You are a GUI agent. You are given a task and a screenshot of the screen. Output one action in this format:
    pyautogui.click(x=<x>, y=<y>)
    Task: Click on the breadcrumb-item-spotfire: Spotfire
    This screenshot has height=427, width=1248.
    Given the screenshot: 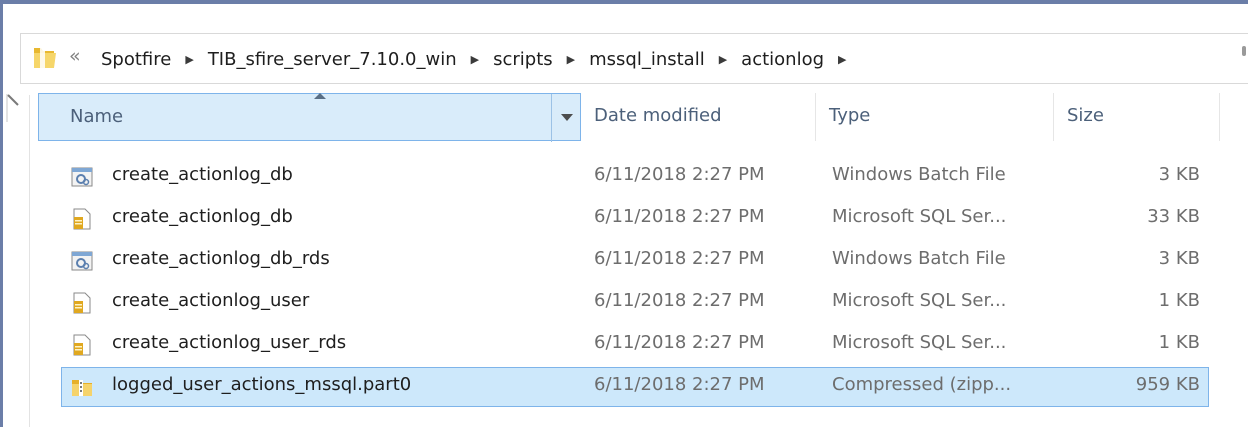 What is the action you would take?
    pyautogui.click(x=136, y=59)
    